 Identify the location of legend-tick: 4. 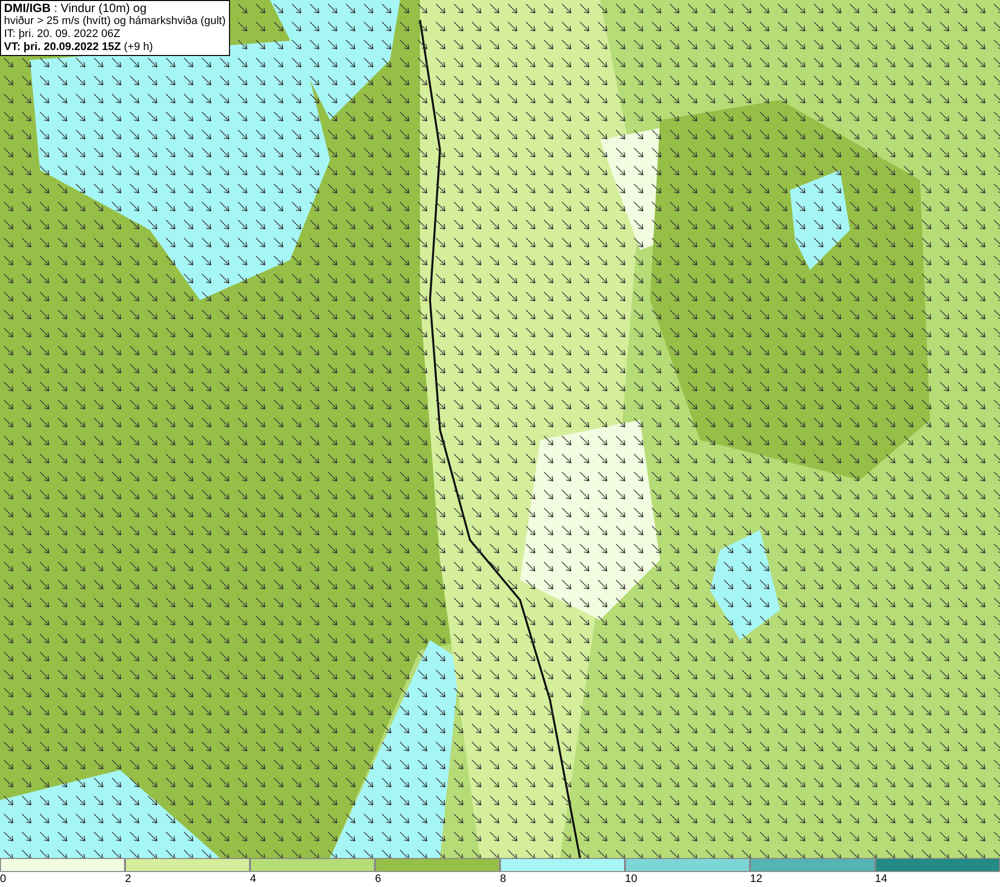
(253, 879).